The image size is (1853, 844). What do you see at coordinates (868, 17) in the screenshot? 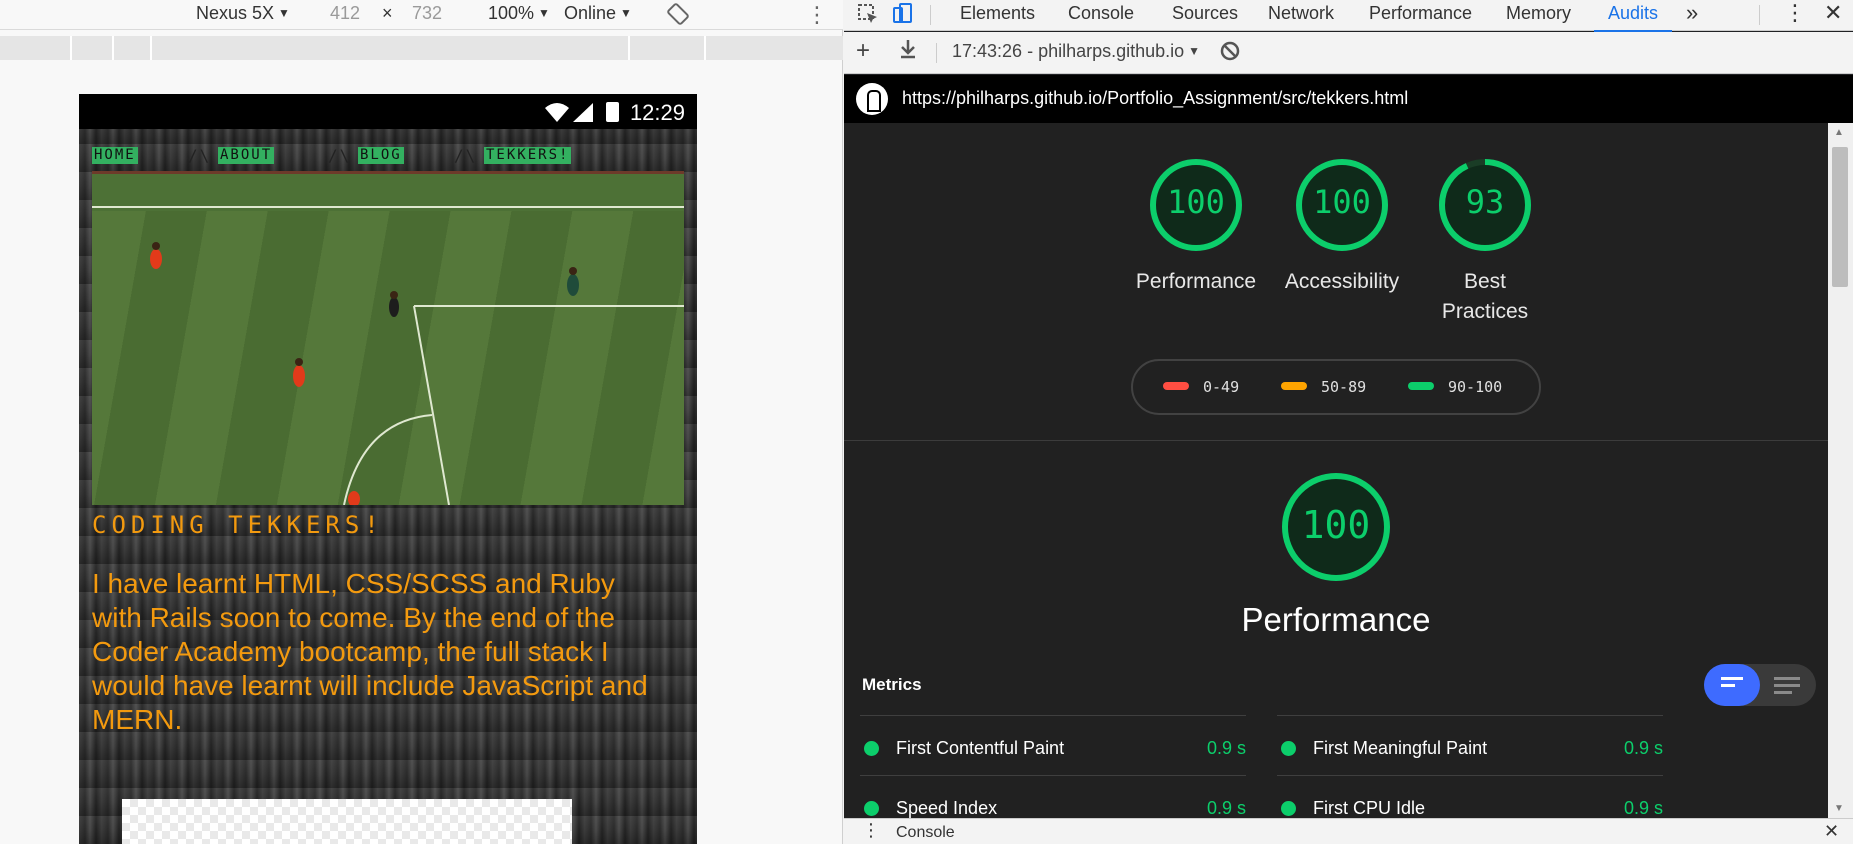
I see `inspect-element-icon` at bounding box center [868, 17].